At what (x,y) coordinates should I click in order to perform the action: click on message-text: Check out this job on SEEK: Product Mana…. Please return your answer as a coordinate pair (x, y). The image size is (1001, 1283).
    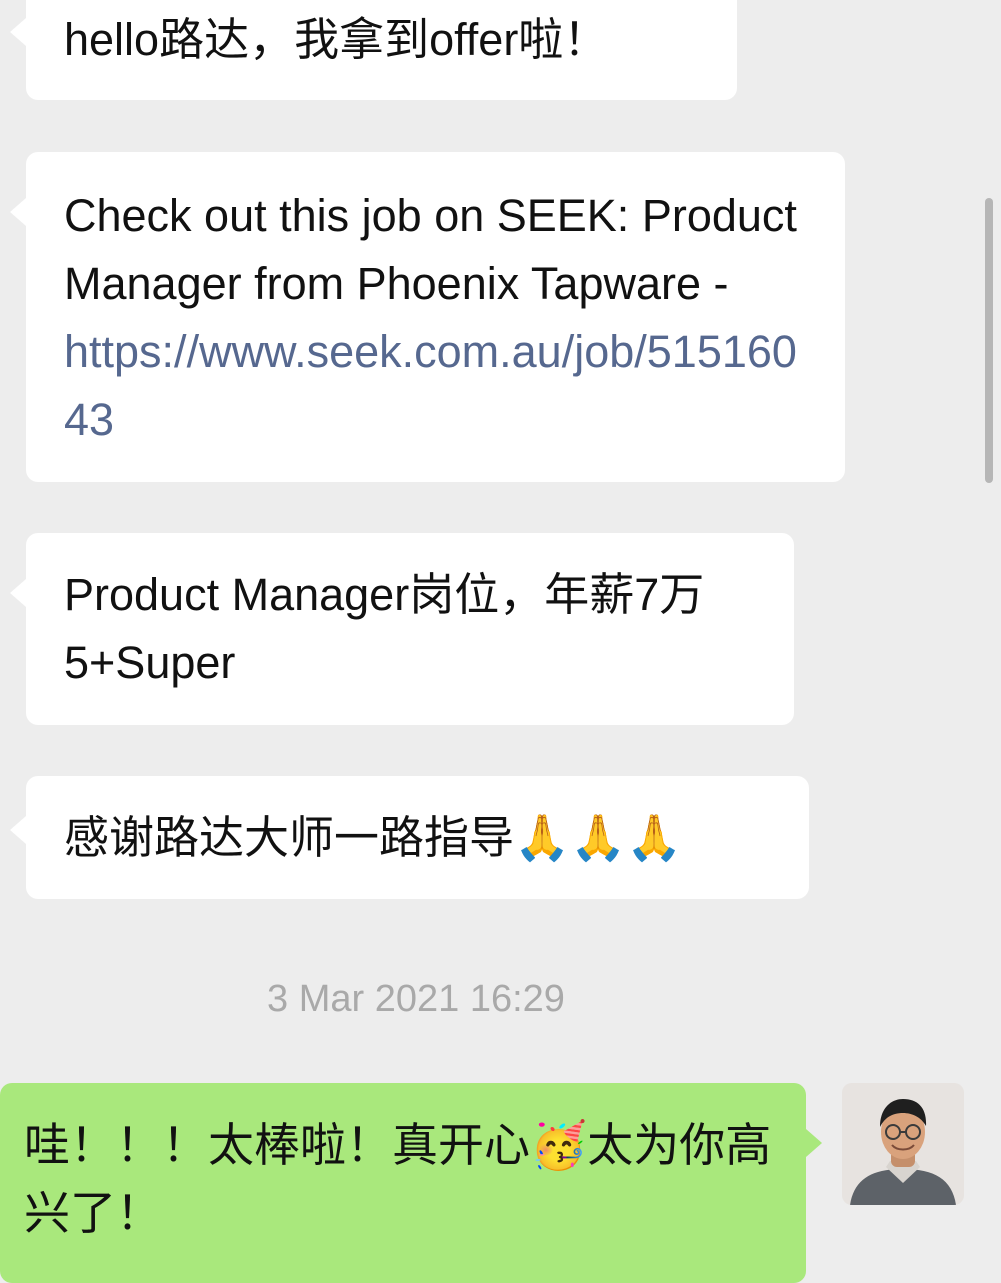
    Looking at the image, I should click on (430, 249).